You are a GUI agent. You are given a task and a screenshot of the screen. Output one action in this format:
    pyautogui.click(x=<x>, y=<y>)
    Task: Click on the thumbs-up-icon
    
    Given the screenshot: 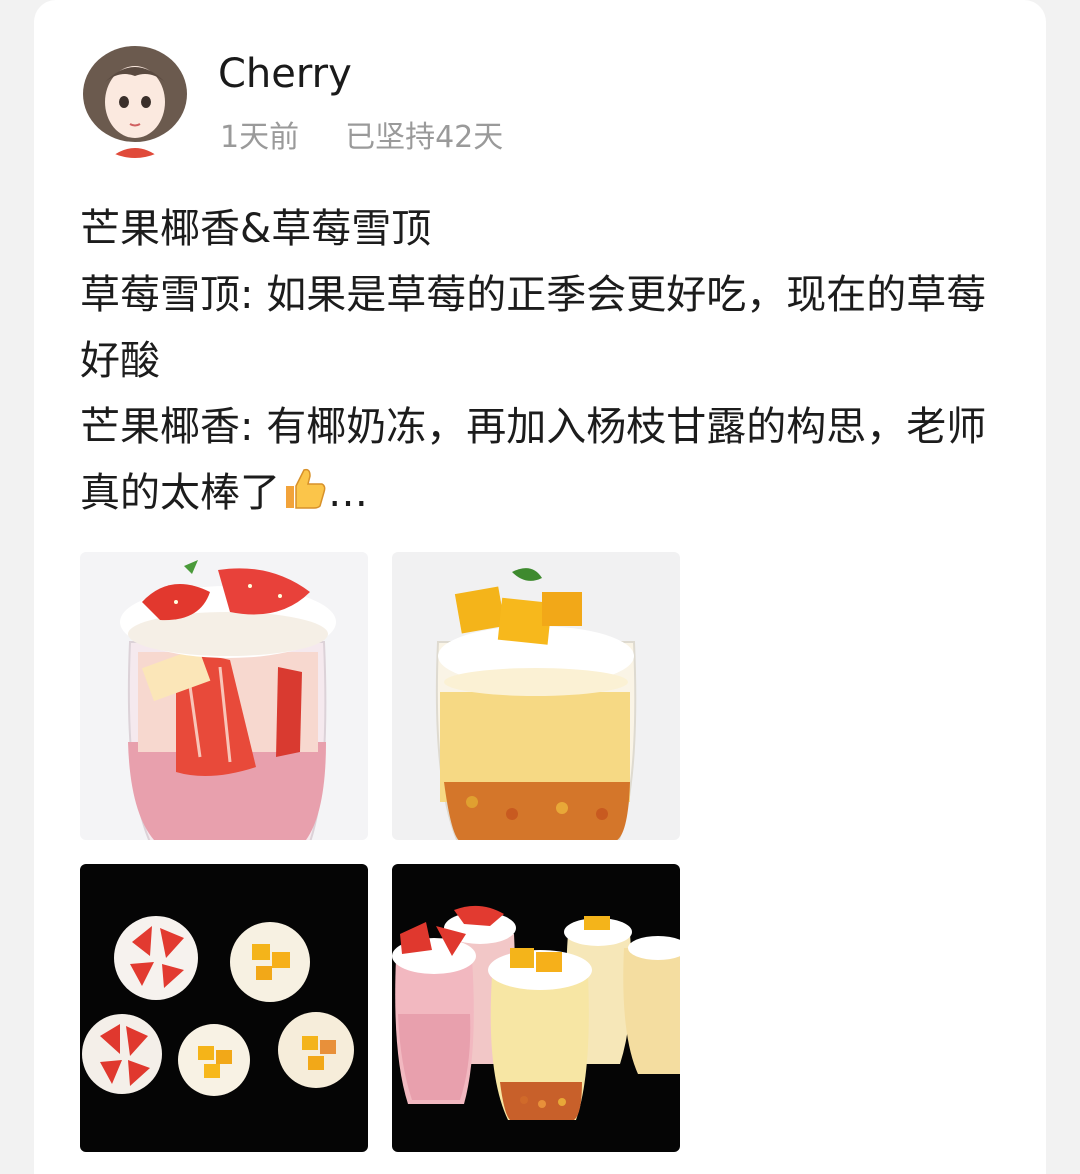 What is the action you would take?
    pyautogui.click(x=306, y=488)
    